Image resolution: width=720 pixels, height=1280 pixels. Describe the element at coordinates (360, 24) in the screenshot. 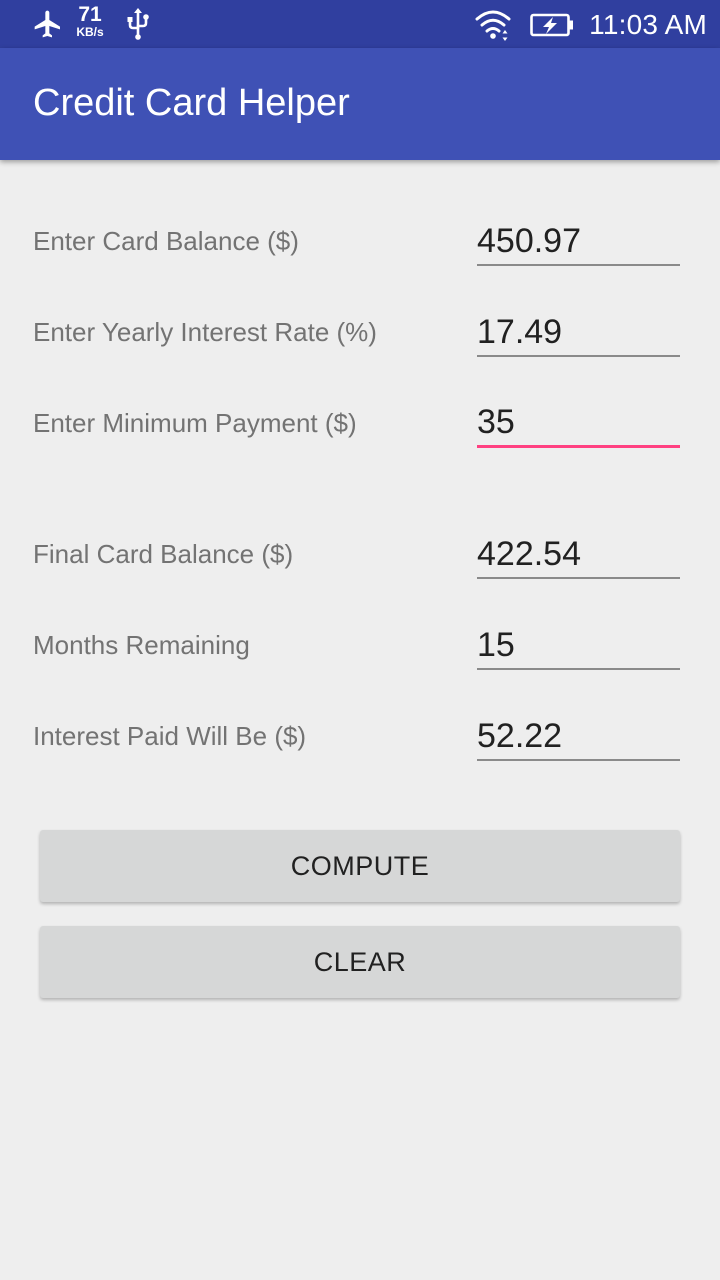

I see `status-bar: 71 KB/s 11:03 AM` at that location.